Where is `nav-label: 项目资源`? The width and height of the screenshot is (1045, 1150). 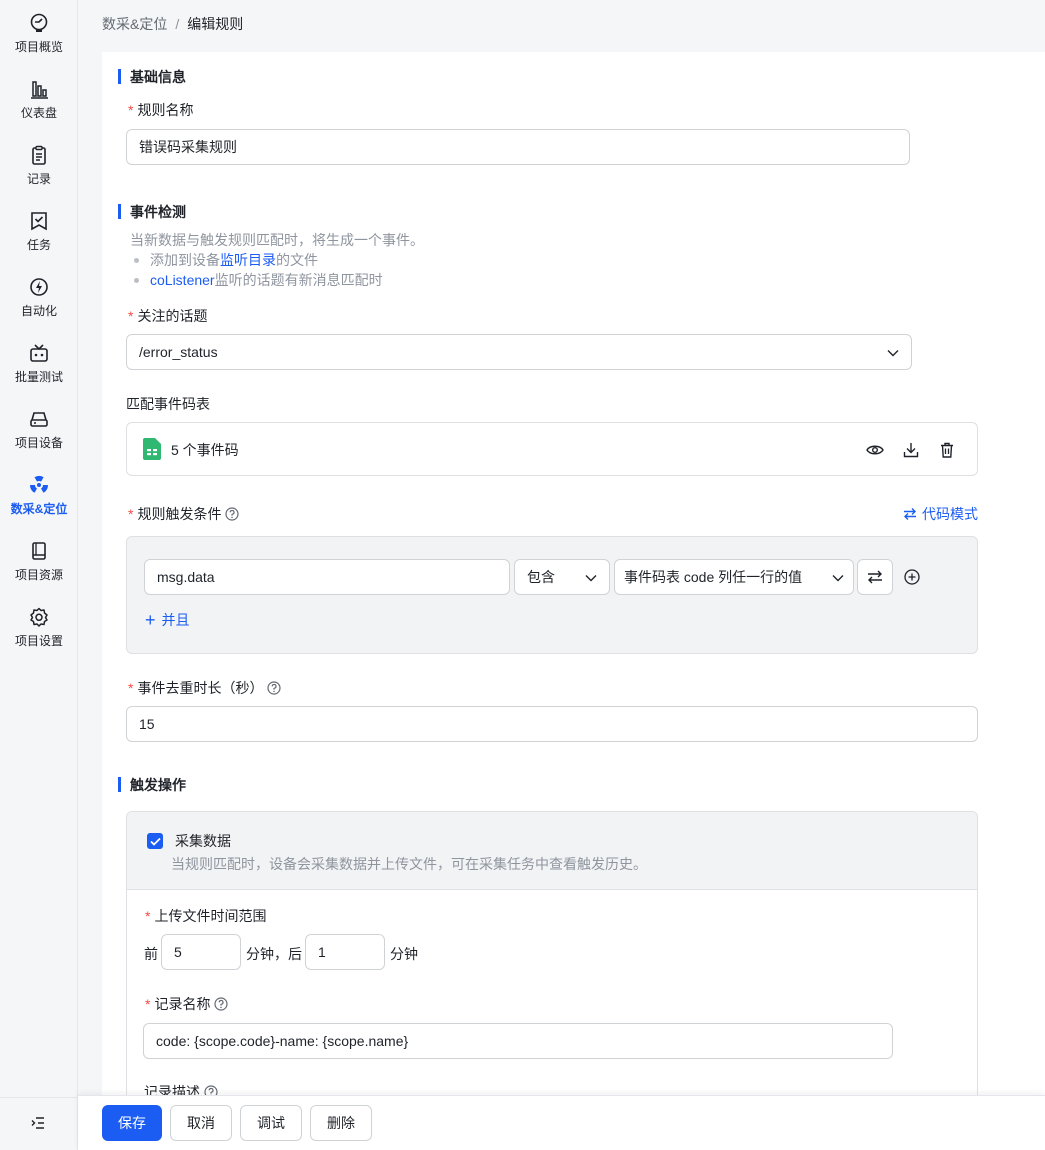
nav-label: 项目资源 is located at coordinates (38, 575).